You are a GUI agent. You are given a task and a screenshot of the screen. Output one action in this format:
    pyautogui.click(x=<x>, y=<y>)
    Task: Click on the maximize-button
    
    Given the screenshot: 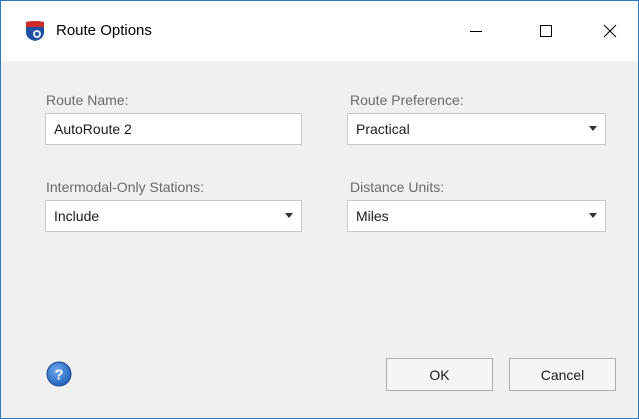 What is the action you would take?
    pyautogui.click(x=546, y=31)
    